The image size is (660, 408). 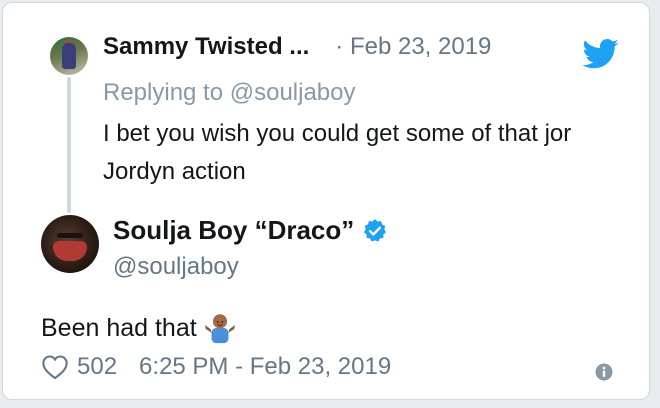 What do you see at coordinates (97, 367) in the screenshot?
I see `like-count: 502` at bounding box center [97, 367].